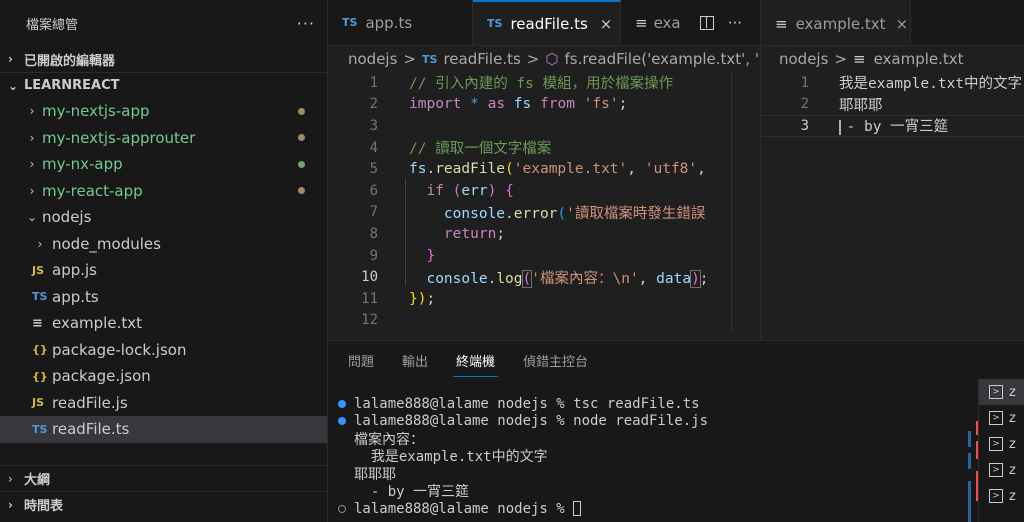 The image size is (1024, 522). I want to click on line-number: 12, so click(369, 320).